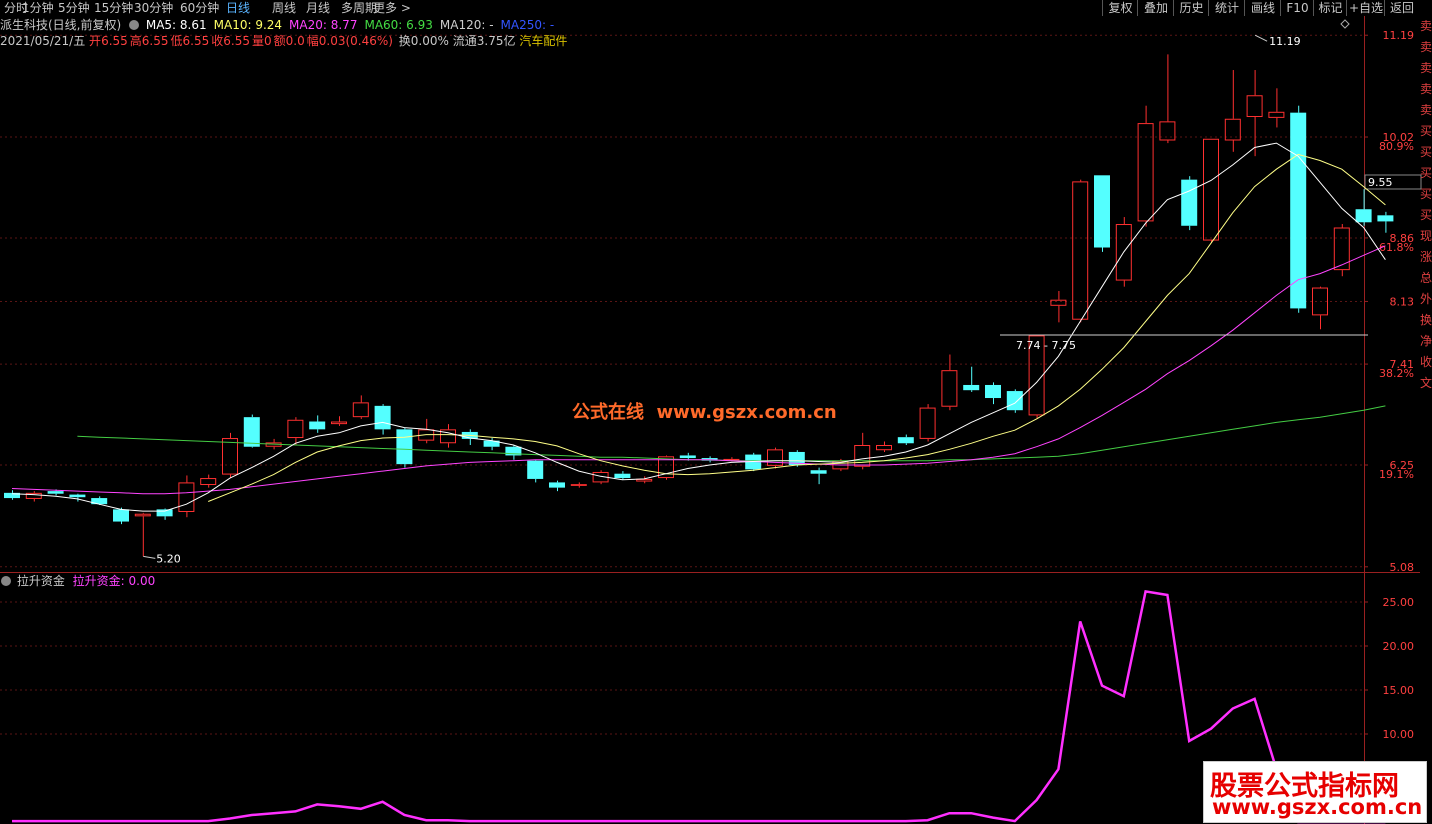 The height and width of the screenshot is (824, 1432). I want to click on indicator-tick-label: 20.00, so click(1399, 646).